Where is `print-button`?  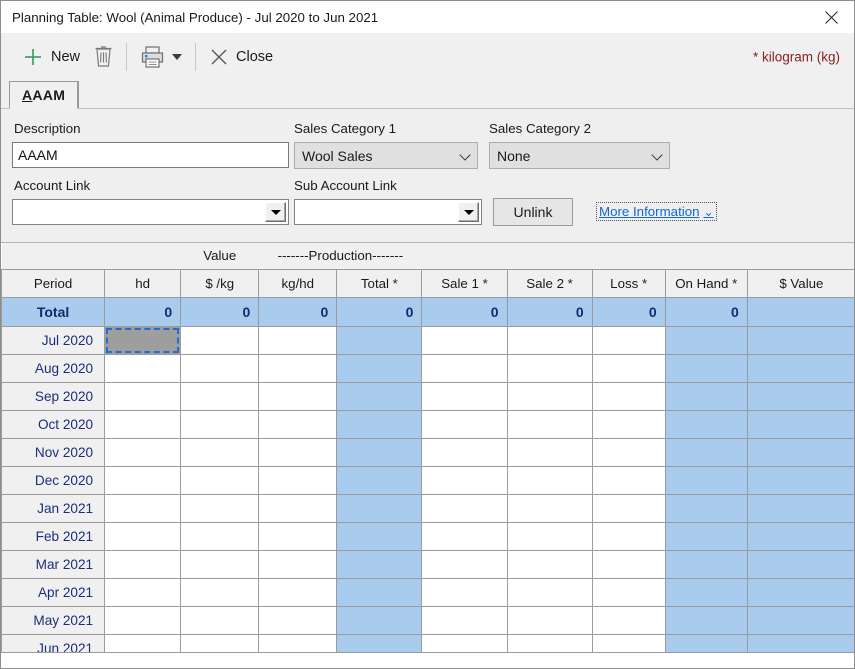
print-button is located at coordinates (161, 57).